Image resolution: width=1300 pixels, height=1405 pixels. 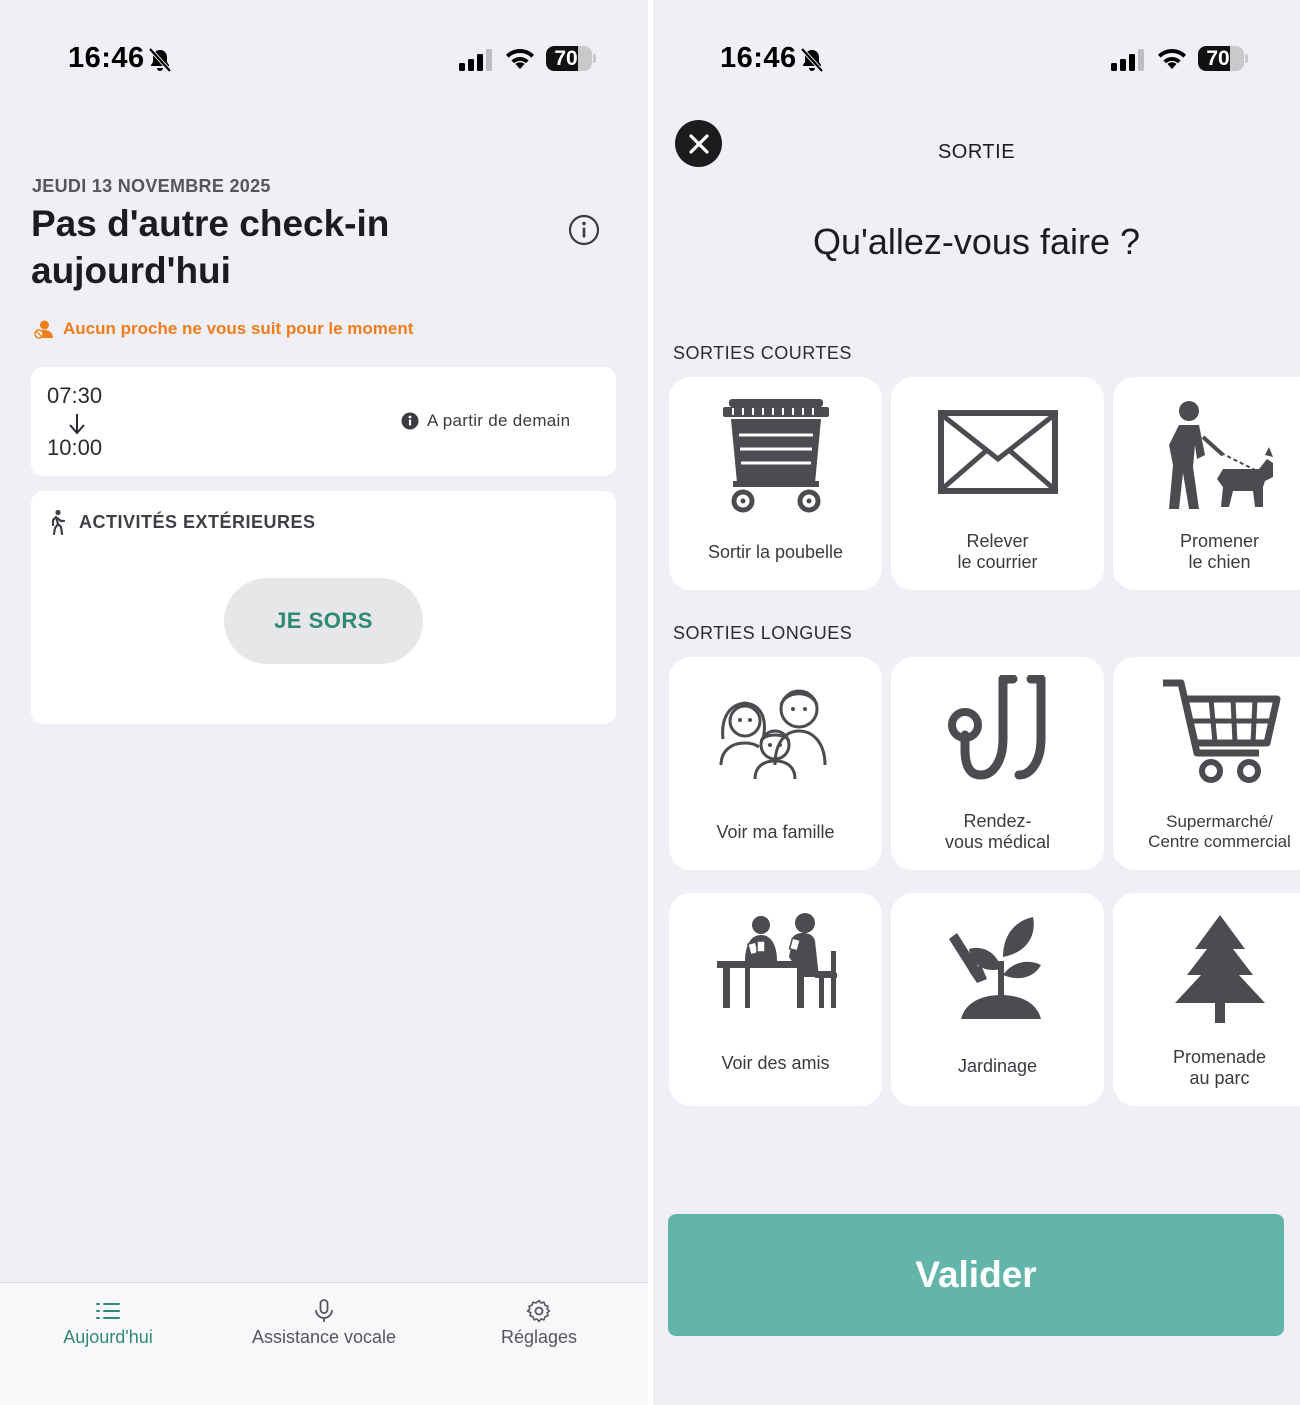 I want to click on tile-dog: Promener le chien, so click(x=1206, y=483).